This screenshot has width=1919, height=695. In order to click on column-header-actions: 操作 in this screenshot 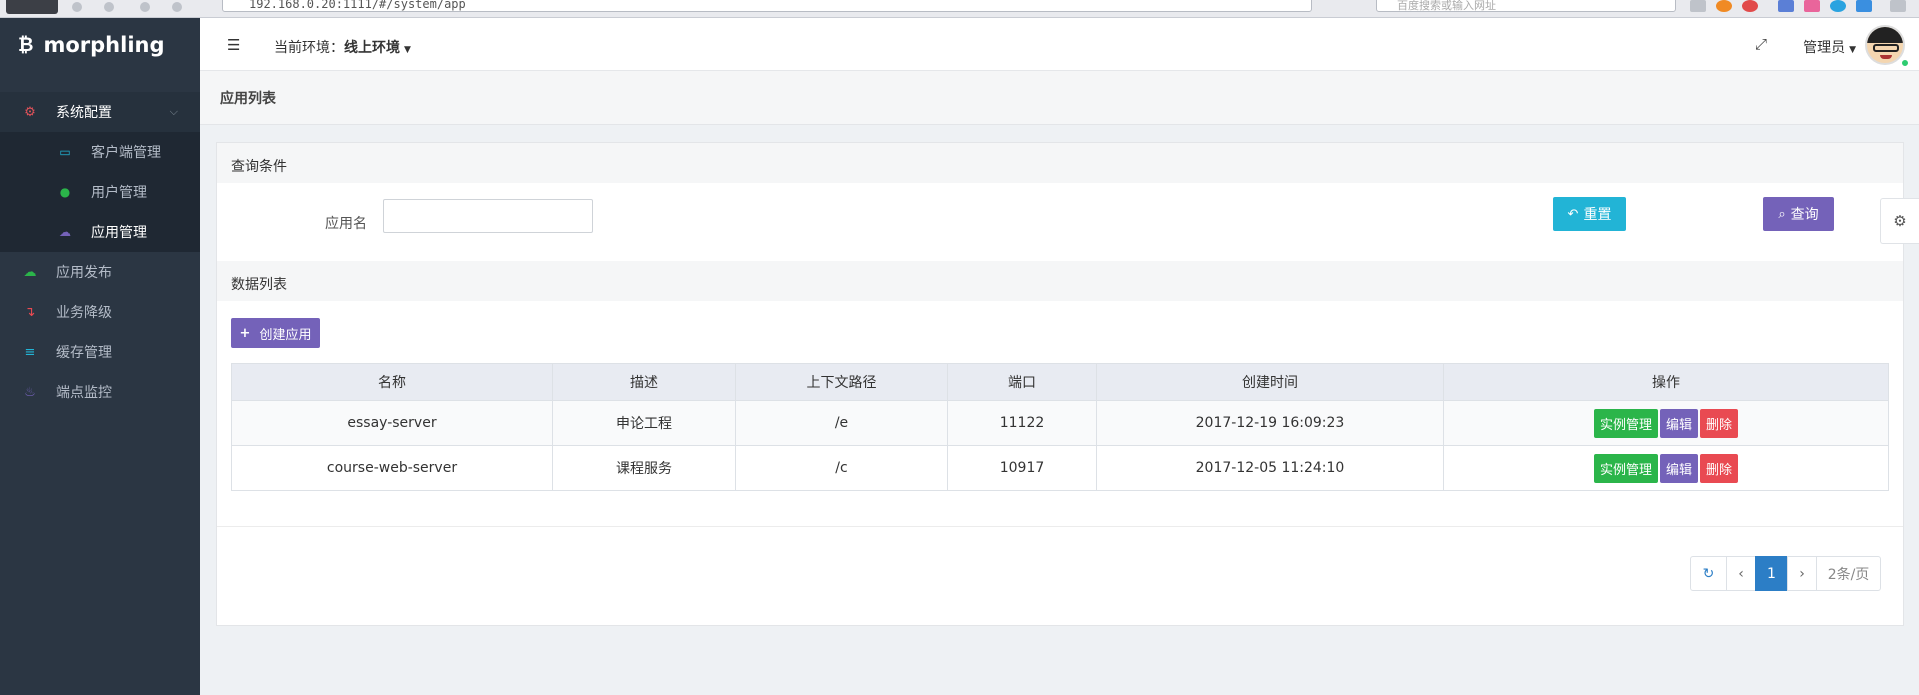, I will do `click(1666, 382)`.